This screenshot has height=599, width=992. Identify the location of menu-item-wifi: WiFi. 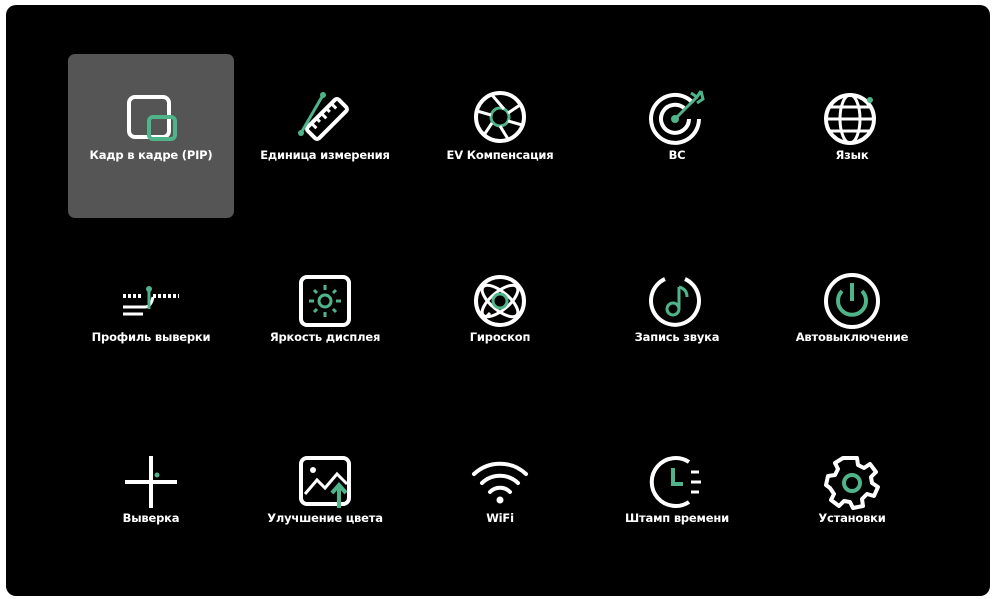
(500, 499).